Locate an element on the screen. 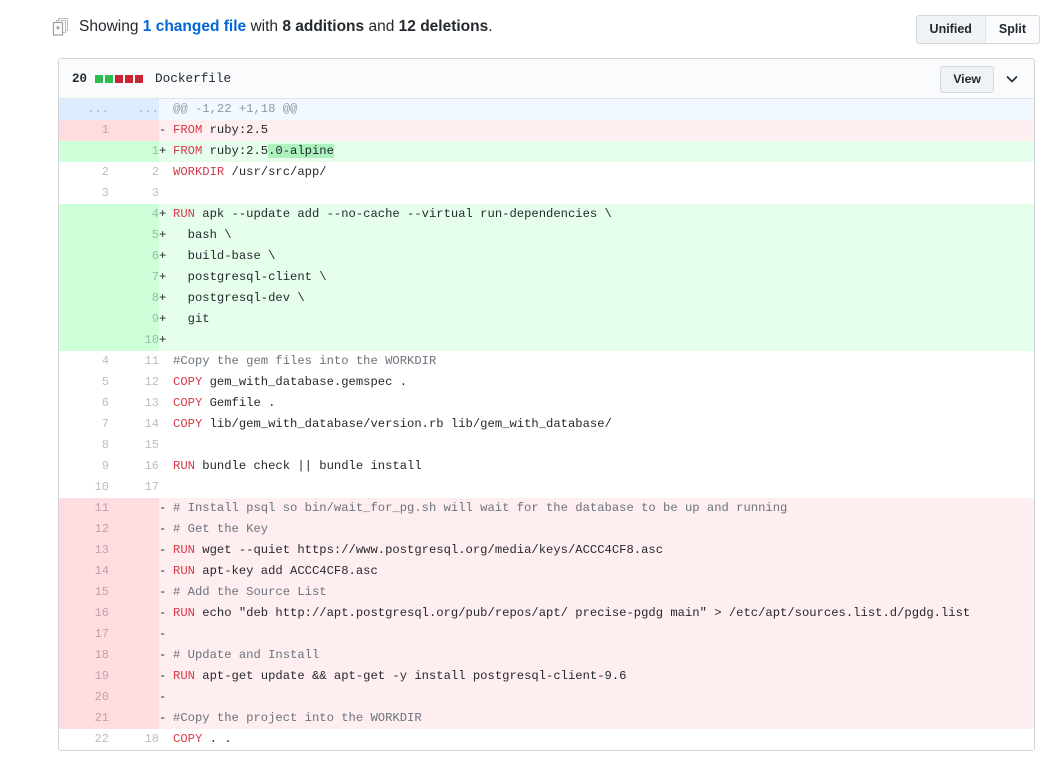  view-mode-split-button: Split is located at coordinates (1011, 29).